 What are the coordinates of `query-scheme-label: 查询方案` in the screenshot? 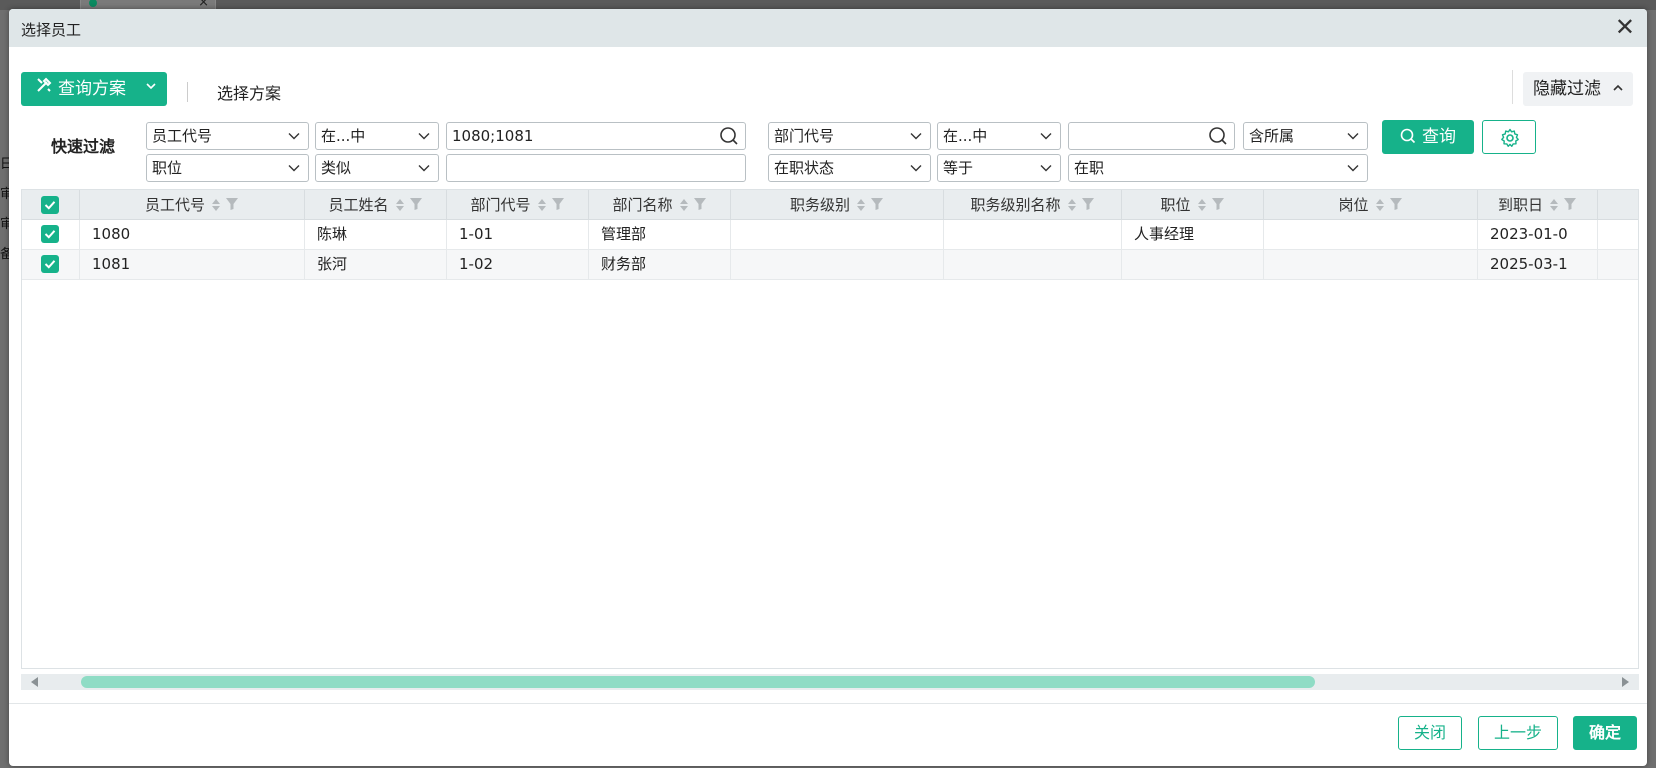 It's located at (92, 89).